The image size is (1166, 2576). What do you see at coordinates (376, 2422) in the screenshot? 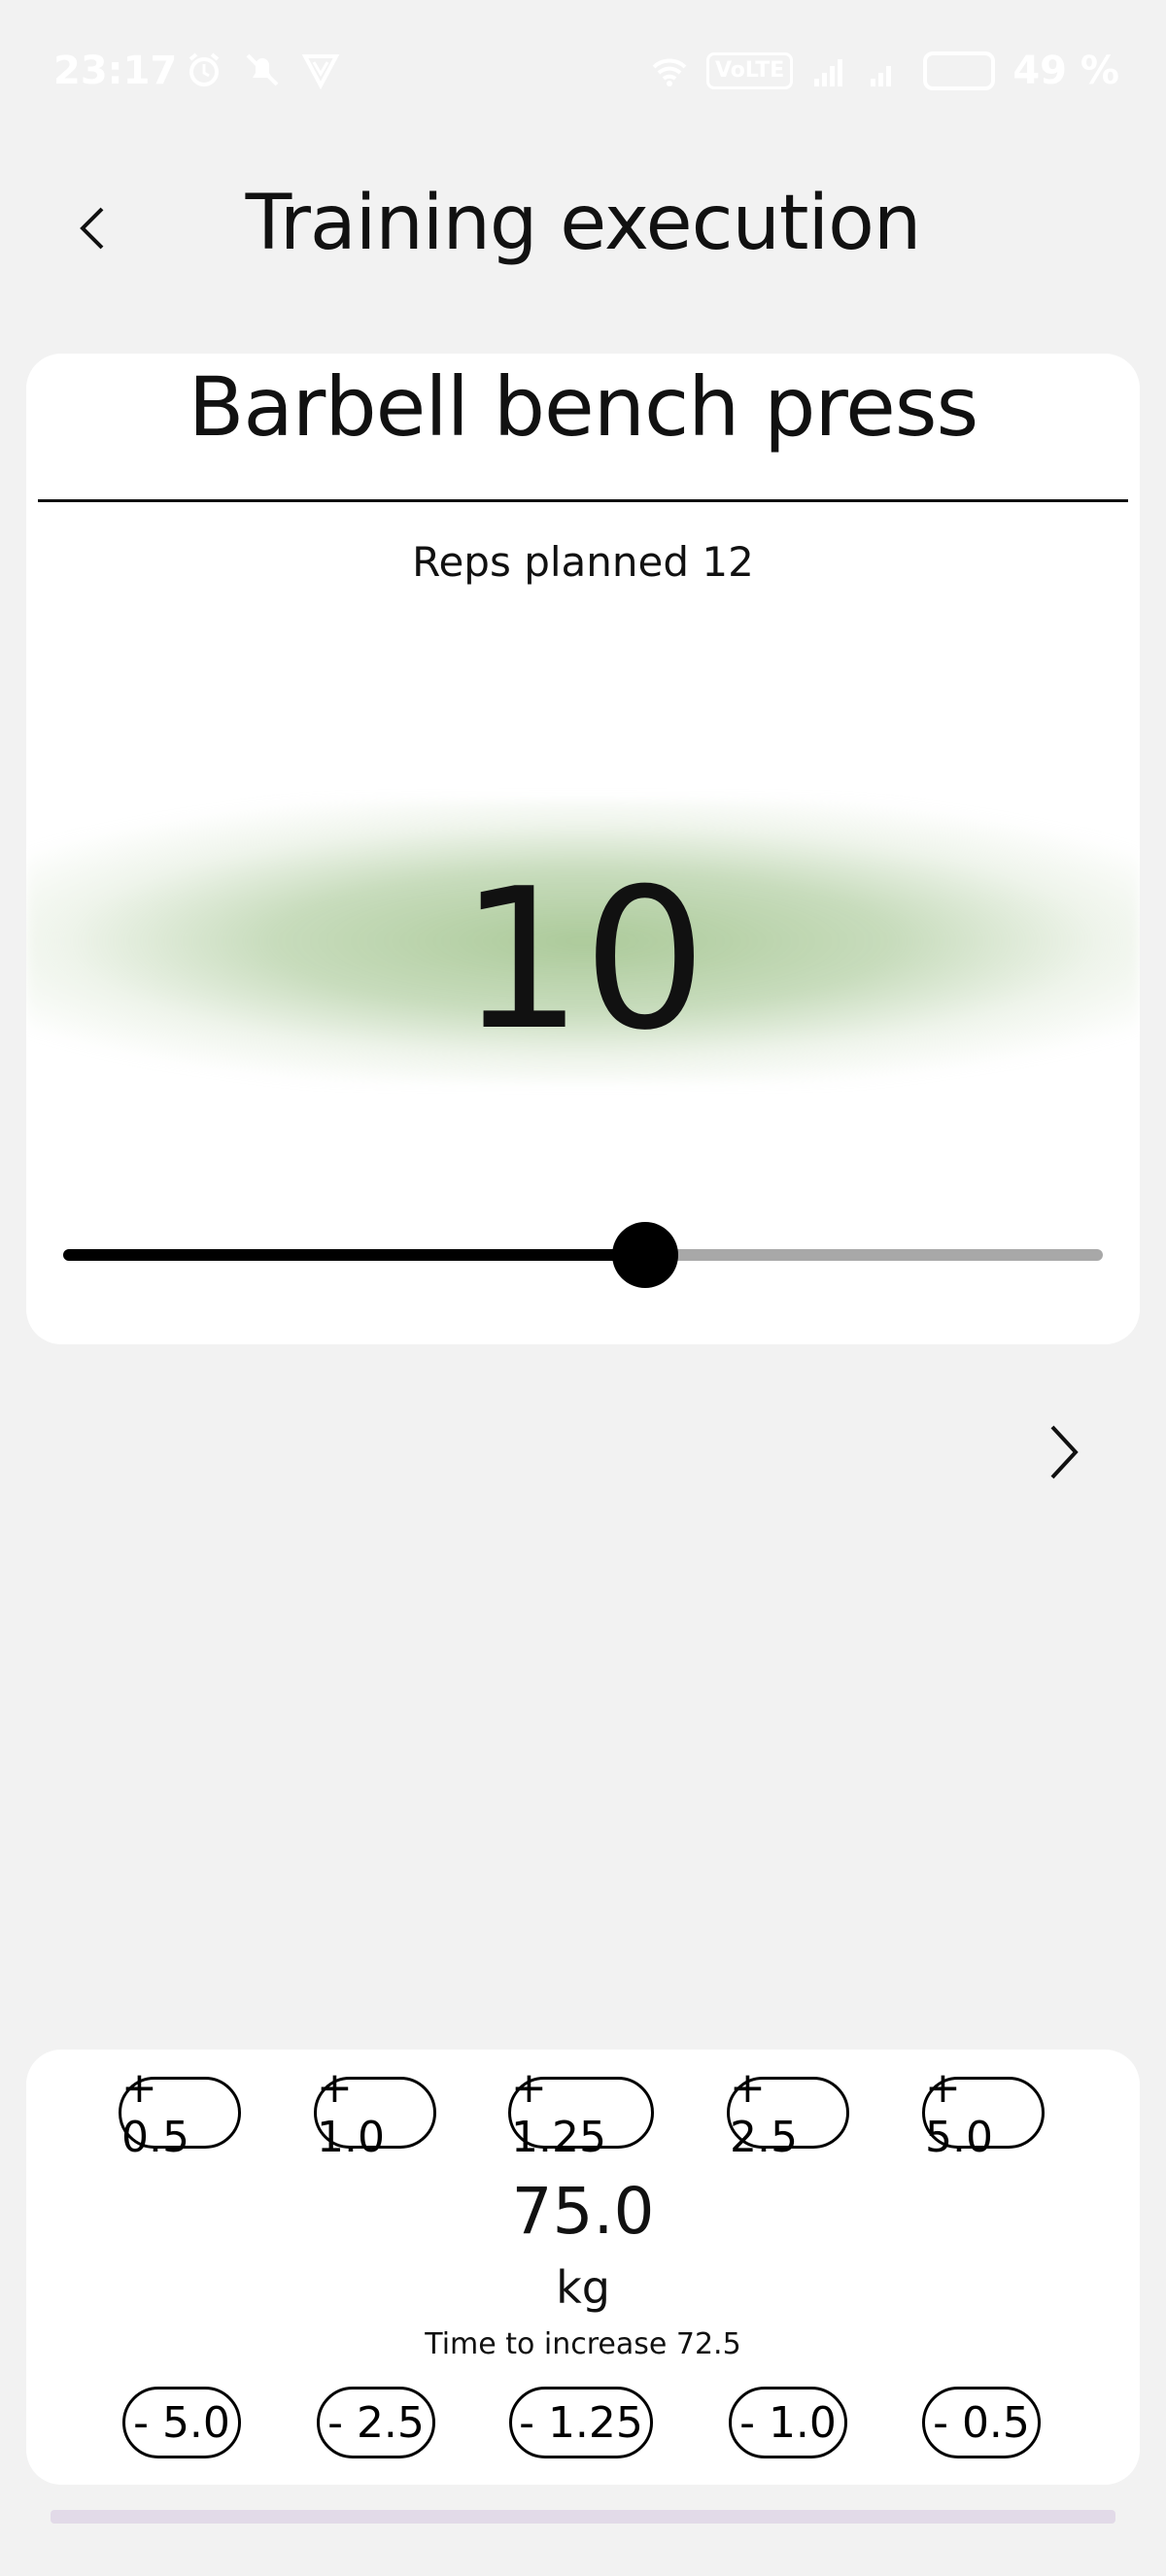
I see `decrease-button-2-5: - 2.5` at bounding box center [376, 2422].